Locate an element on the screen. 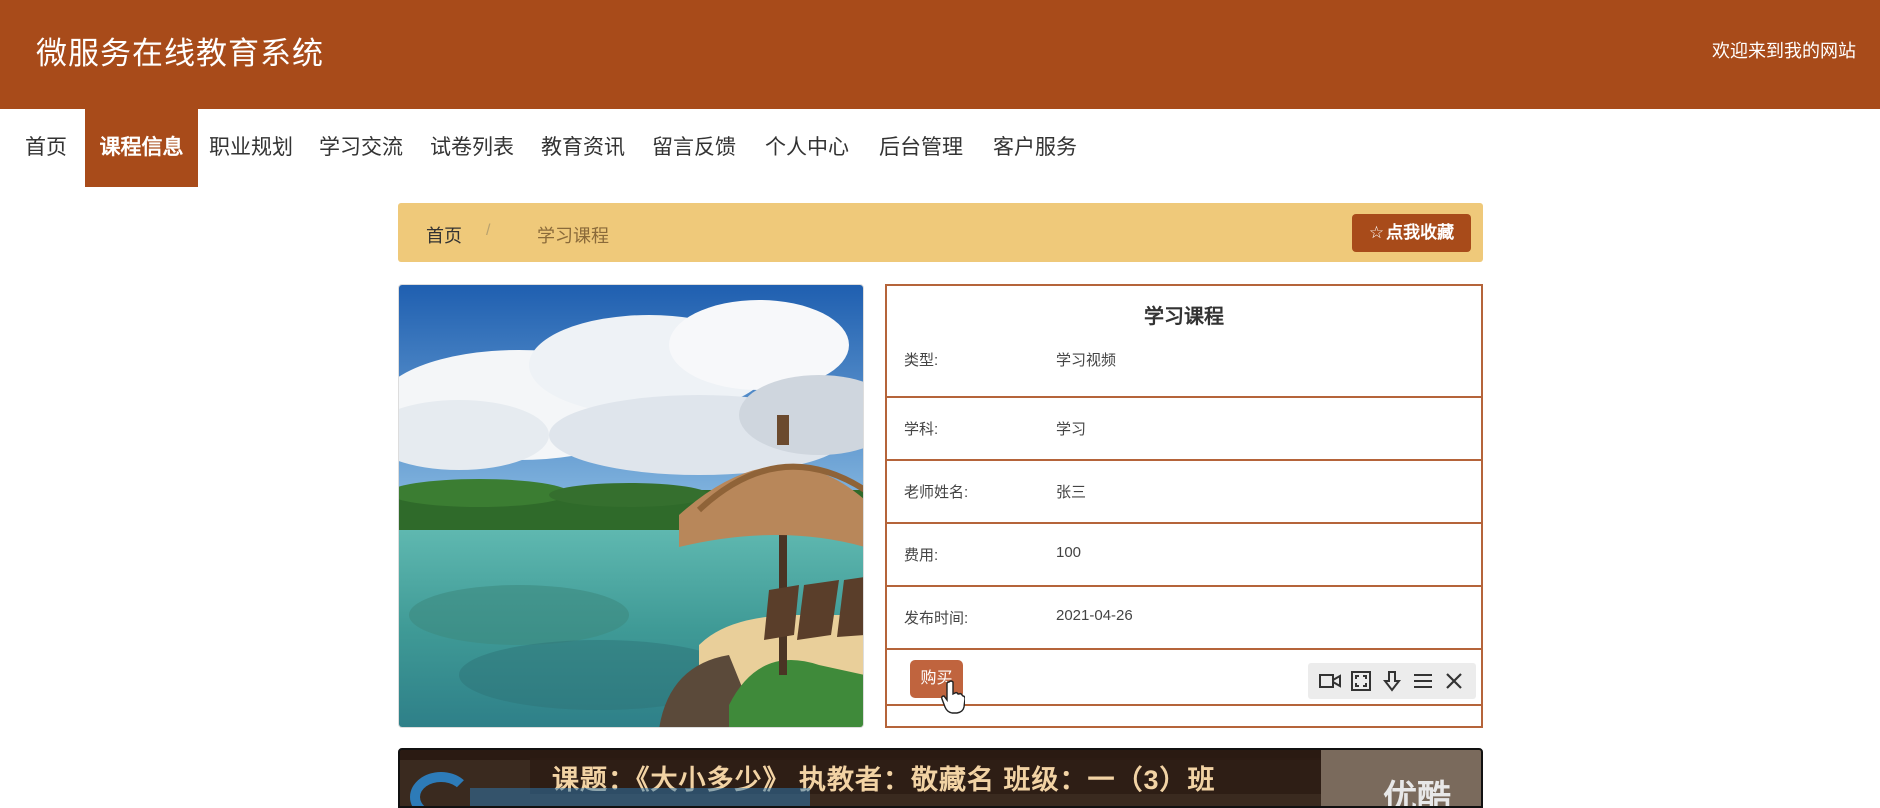  info-row-publish-time: 发布时间: 2021-04-26 is located at coordinates (1184, 616).